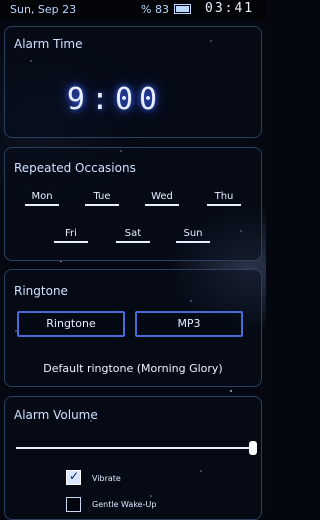  What do you see at coordinates (133, 368) in the screenshot?
I see `default-ringtone-text: Default ringtone (Morning Glory)` at bounding box center [133, 368].